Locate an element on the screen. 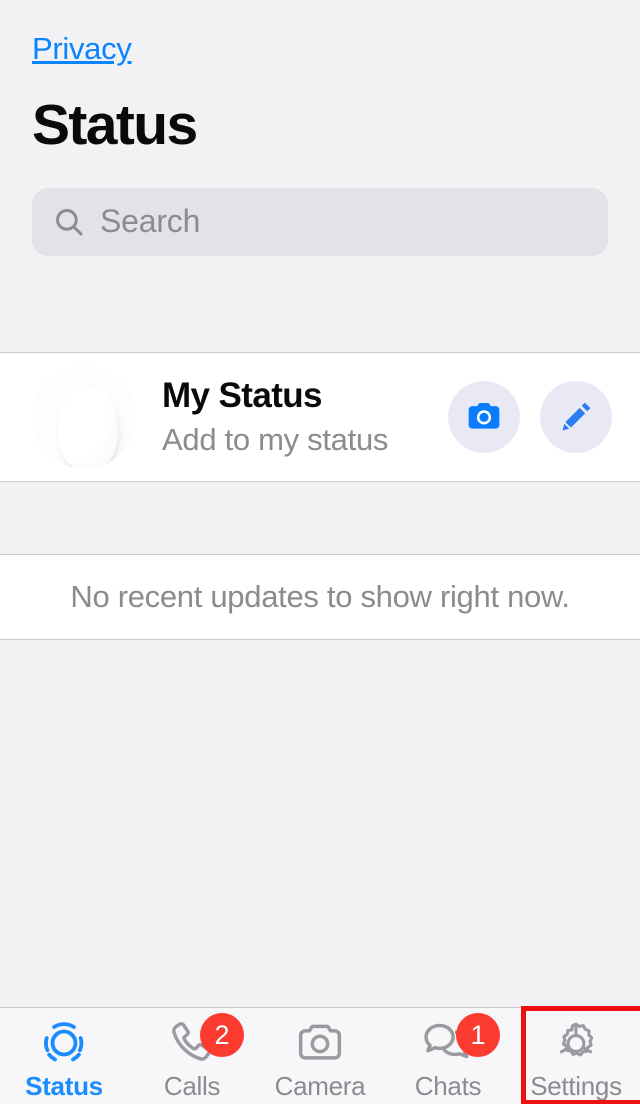 The height and width of the screenshot is (1104, 640). tab-label-camera: Camera is located at coordinates (320, 1086).